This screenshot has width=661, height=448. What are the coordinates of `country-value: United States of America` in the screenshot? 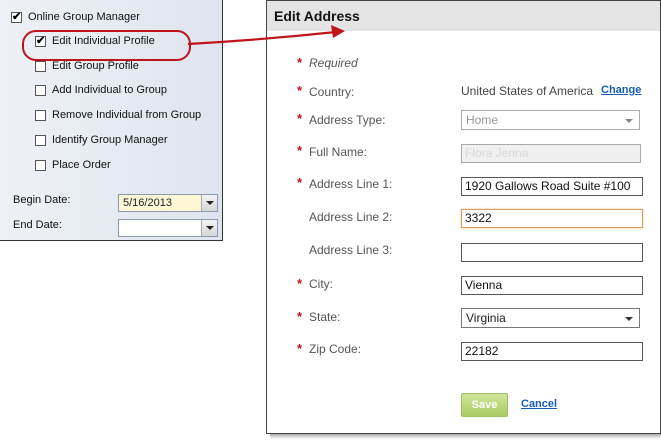 It's located at (527, 91).